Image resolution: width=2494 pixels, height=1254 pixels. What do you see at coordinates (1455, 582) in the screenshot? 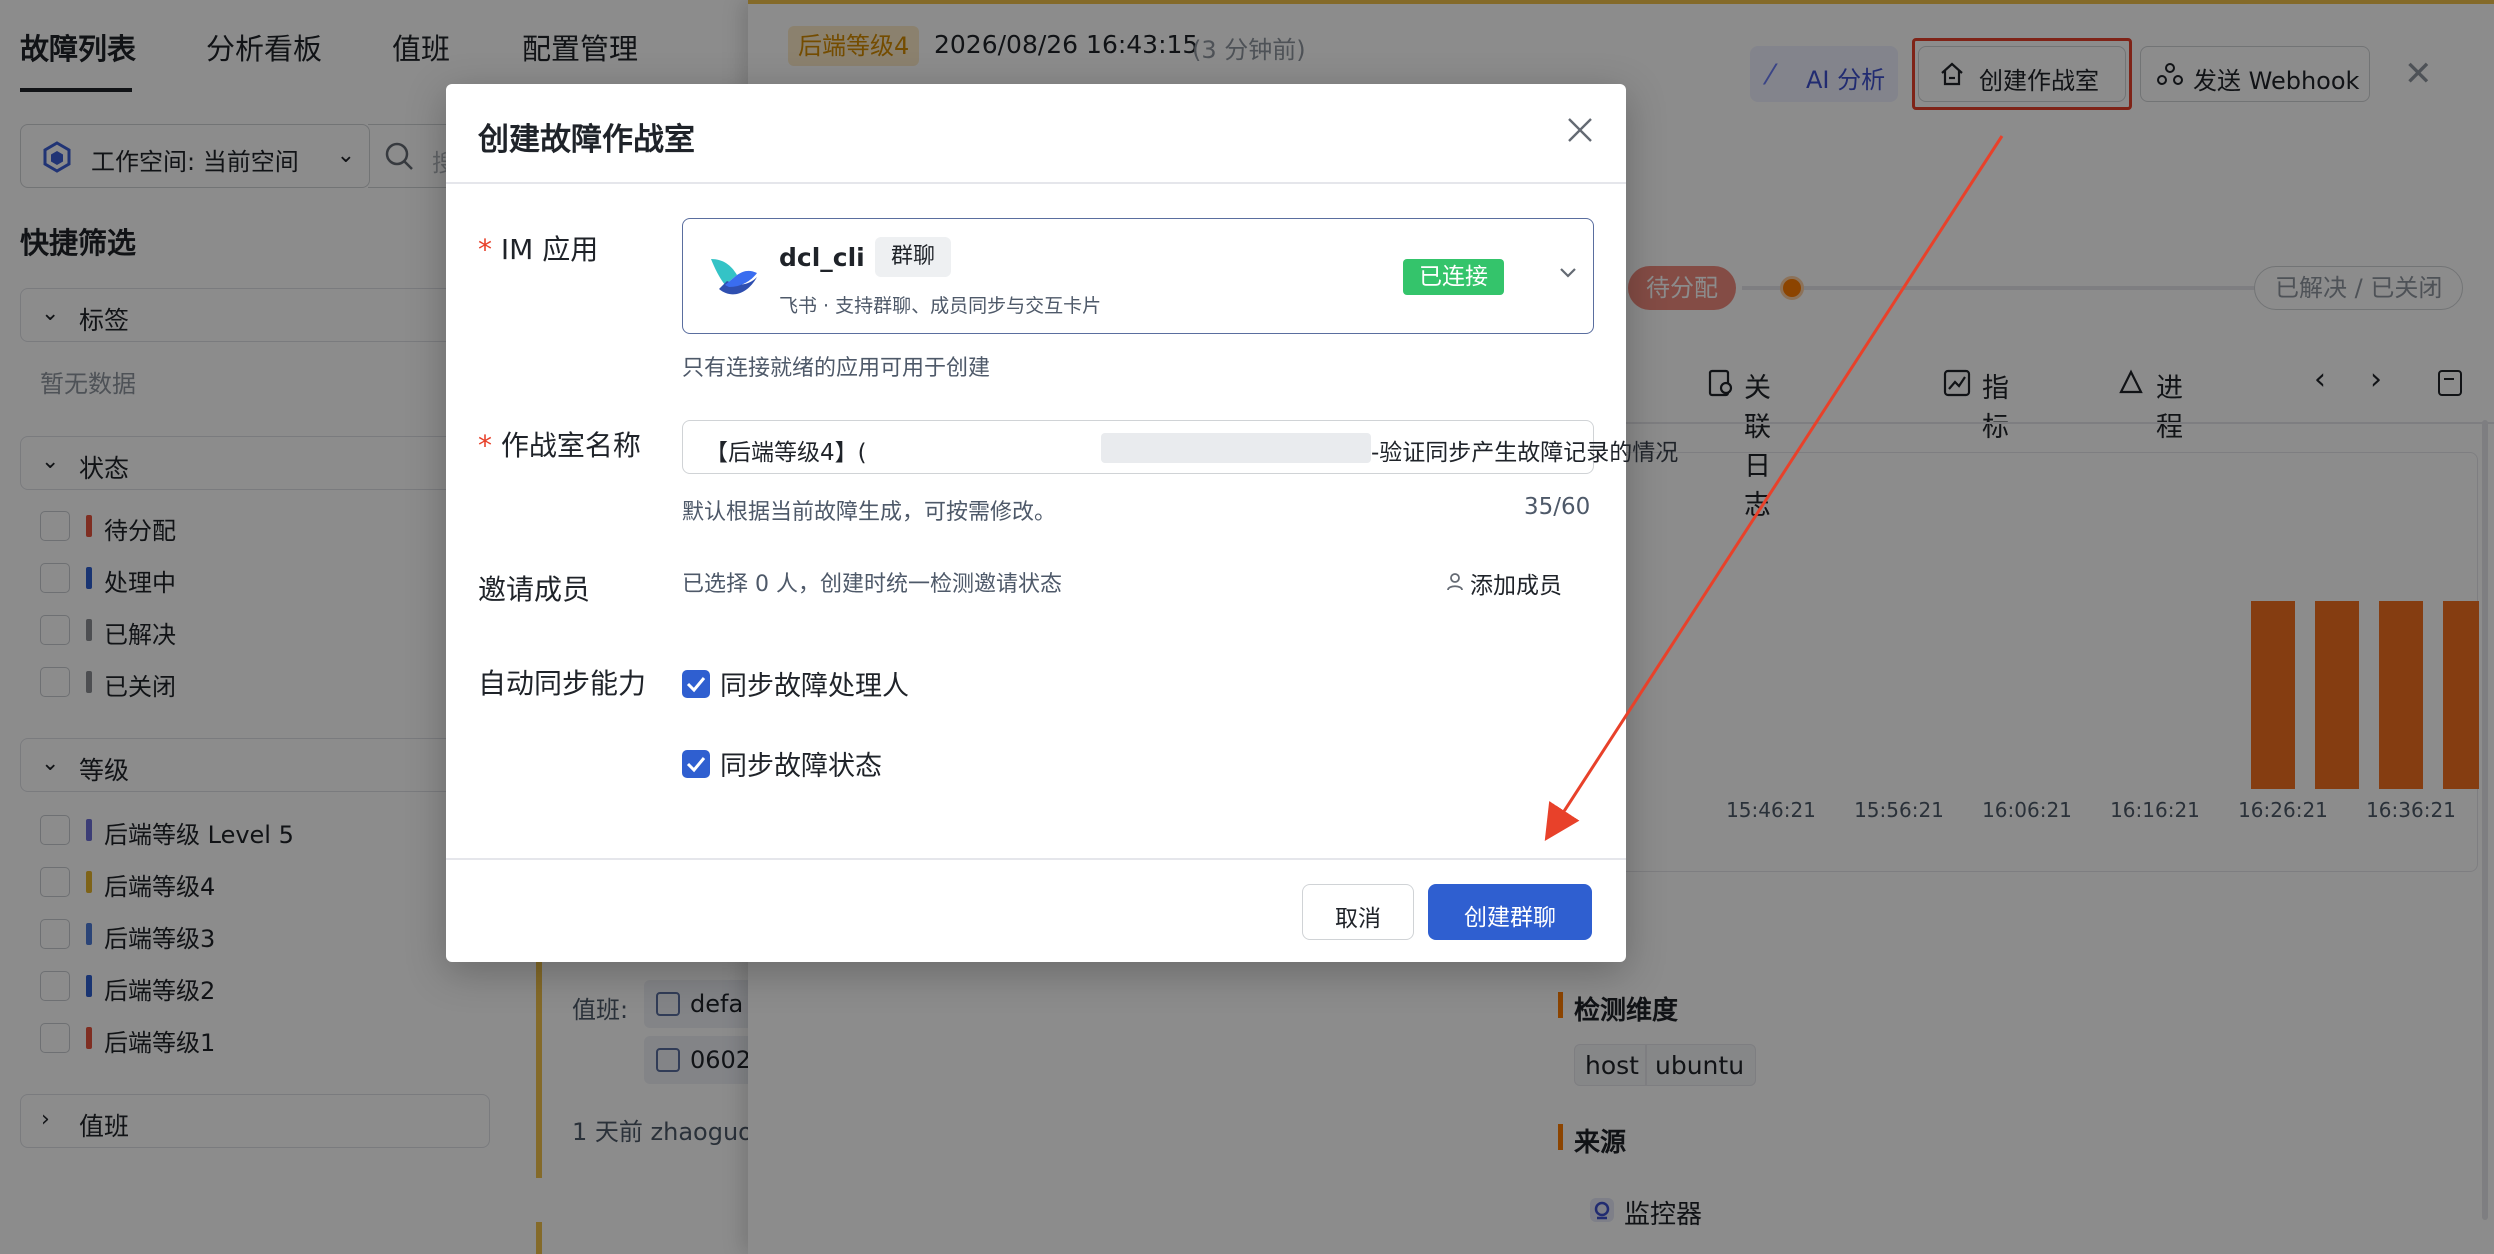
I see `add-user-icon` at bounding box center [1455, 582].